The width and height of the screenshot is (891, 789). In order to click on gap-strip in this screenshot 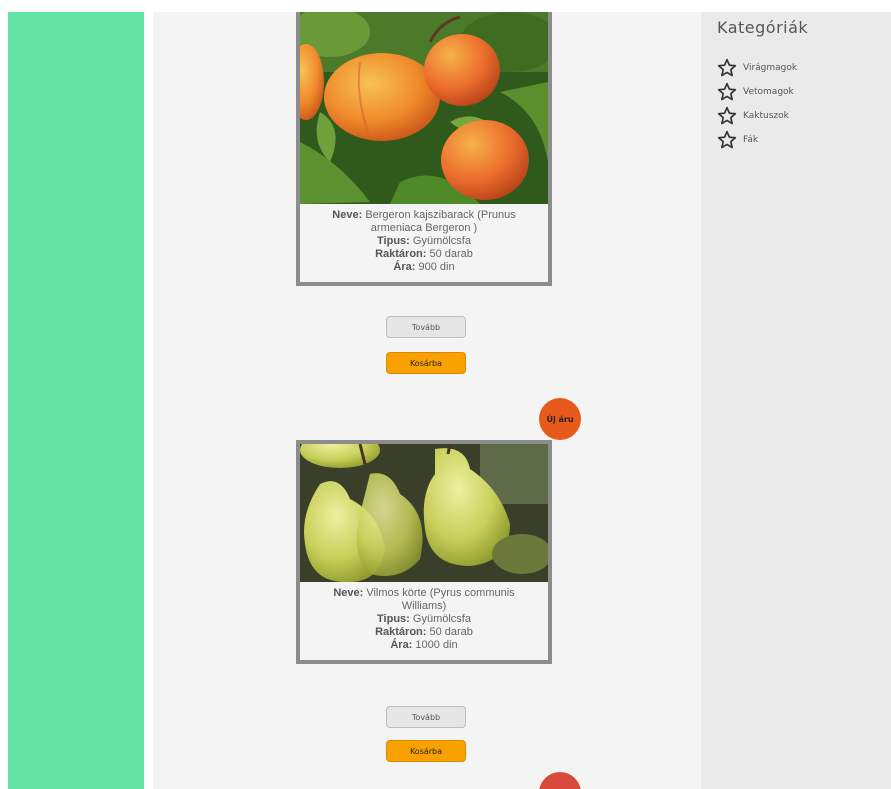, I will do `click(148, 400)`.